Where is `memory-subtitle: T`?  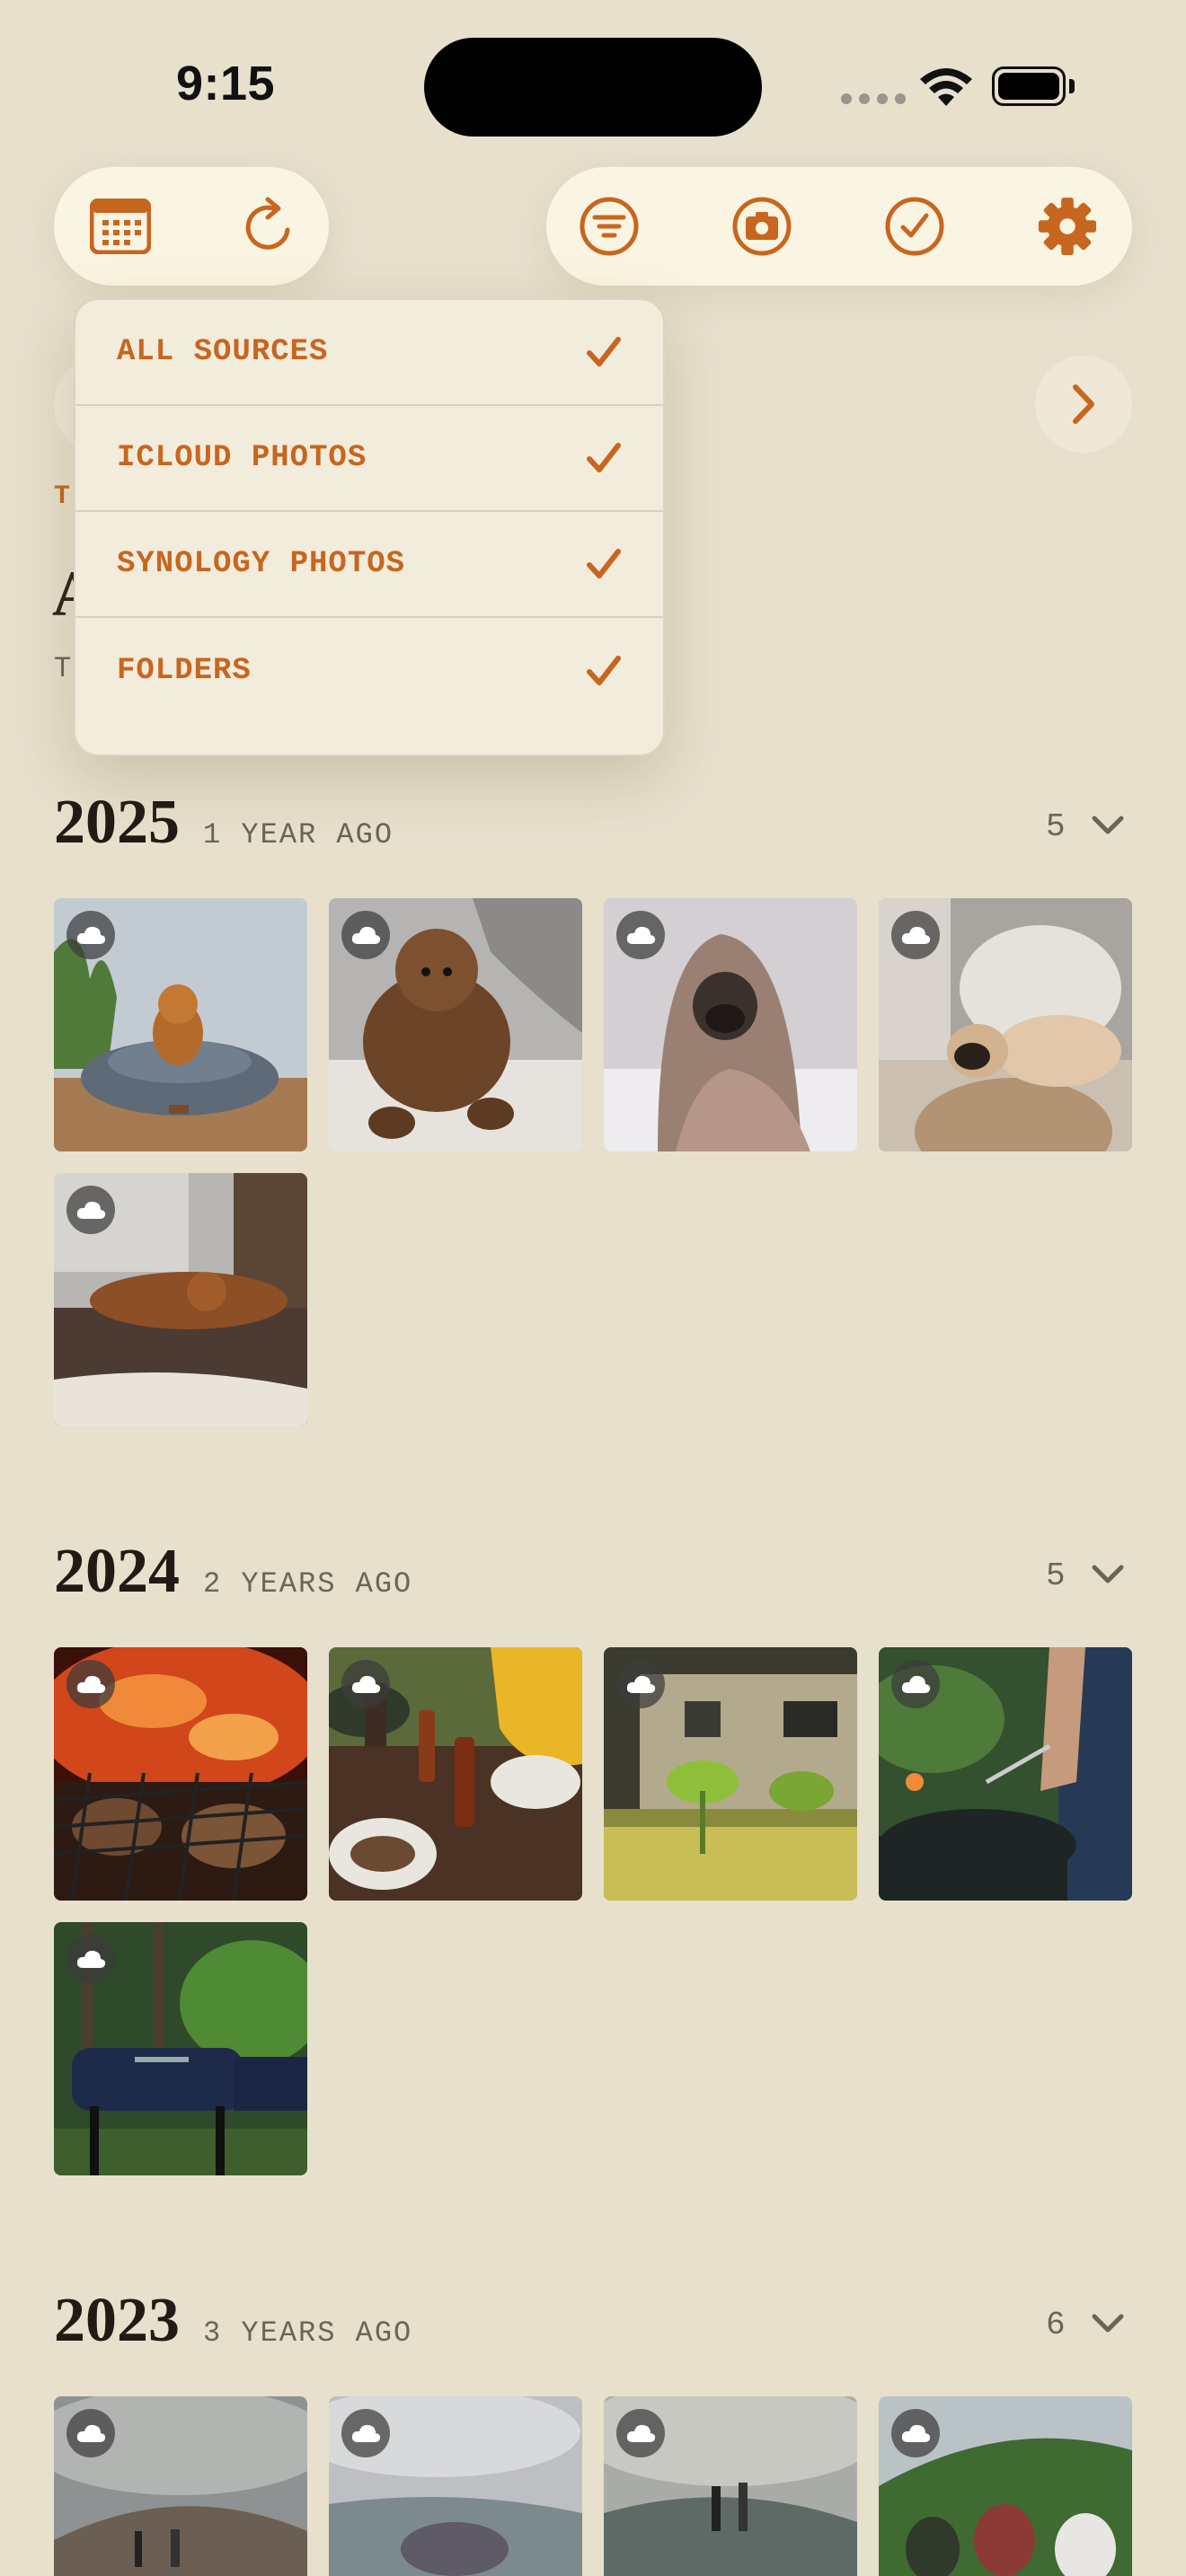
memory-subtitle: T is located at coordinates (63, 668).